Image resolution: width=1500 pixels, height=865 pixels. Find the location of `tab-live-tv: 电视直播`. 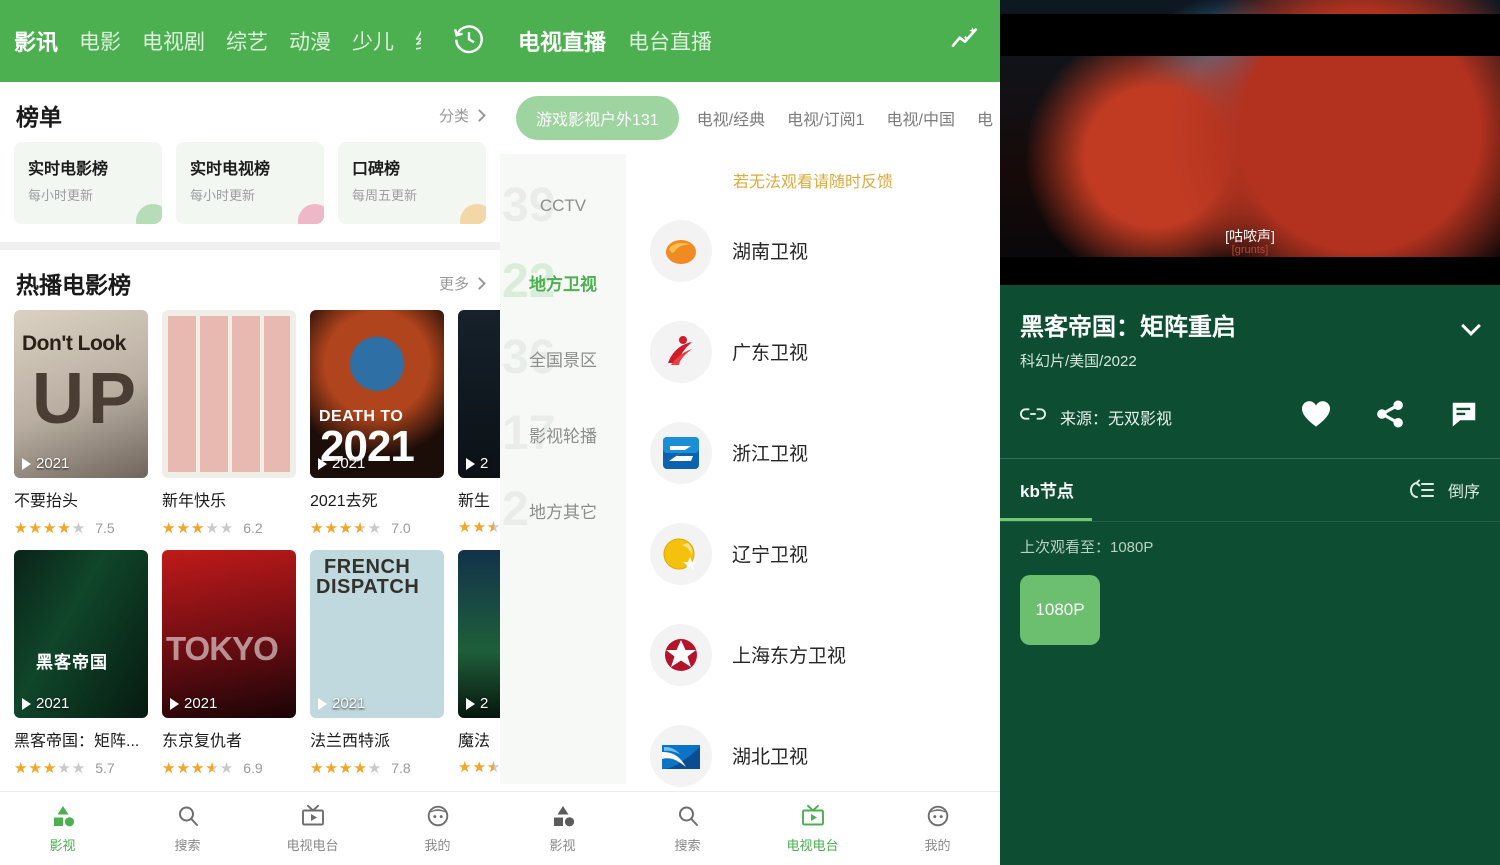

tab-live-tv: 电视直播 is located at coordinates (562, 41).